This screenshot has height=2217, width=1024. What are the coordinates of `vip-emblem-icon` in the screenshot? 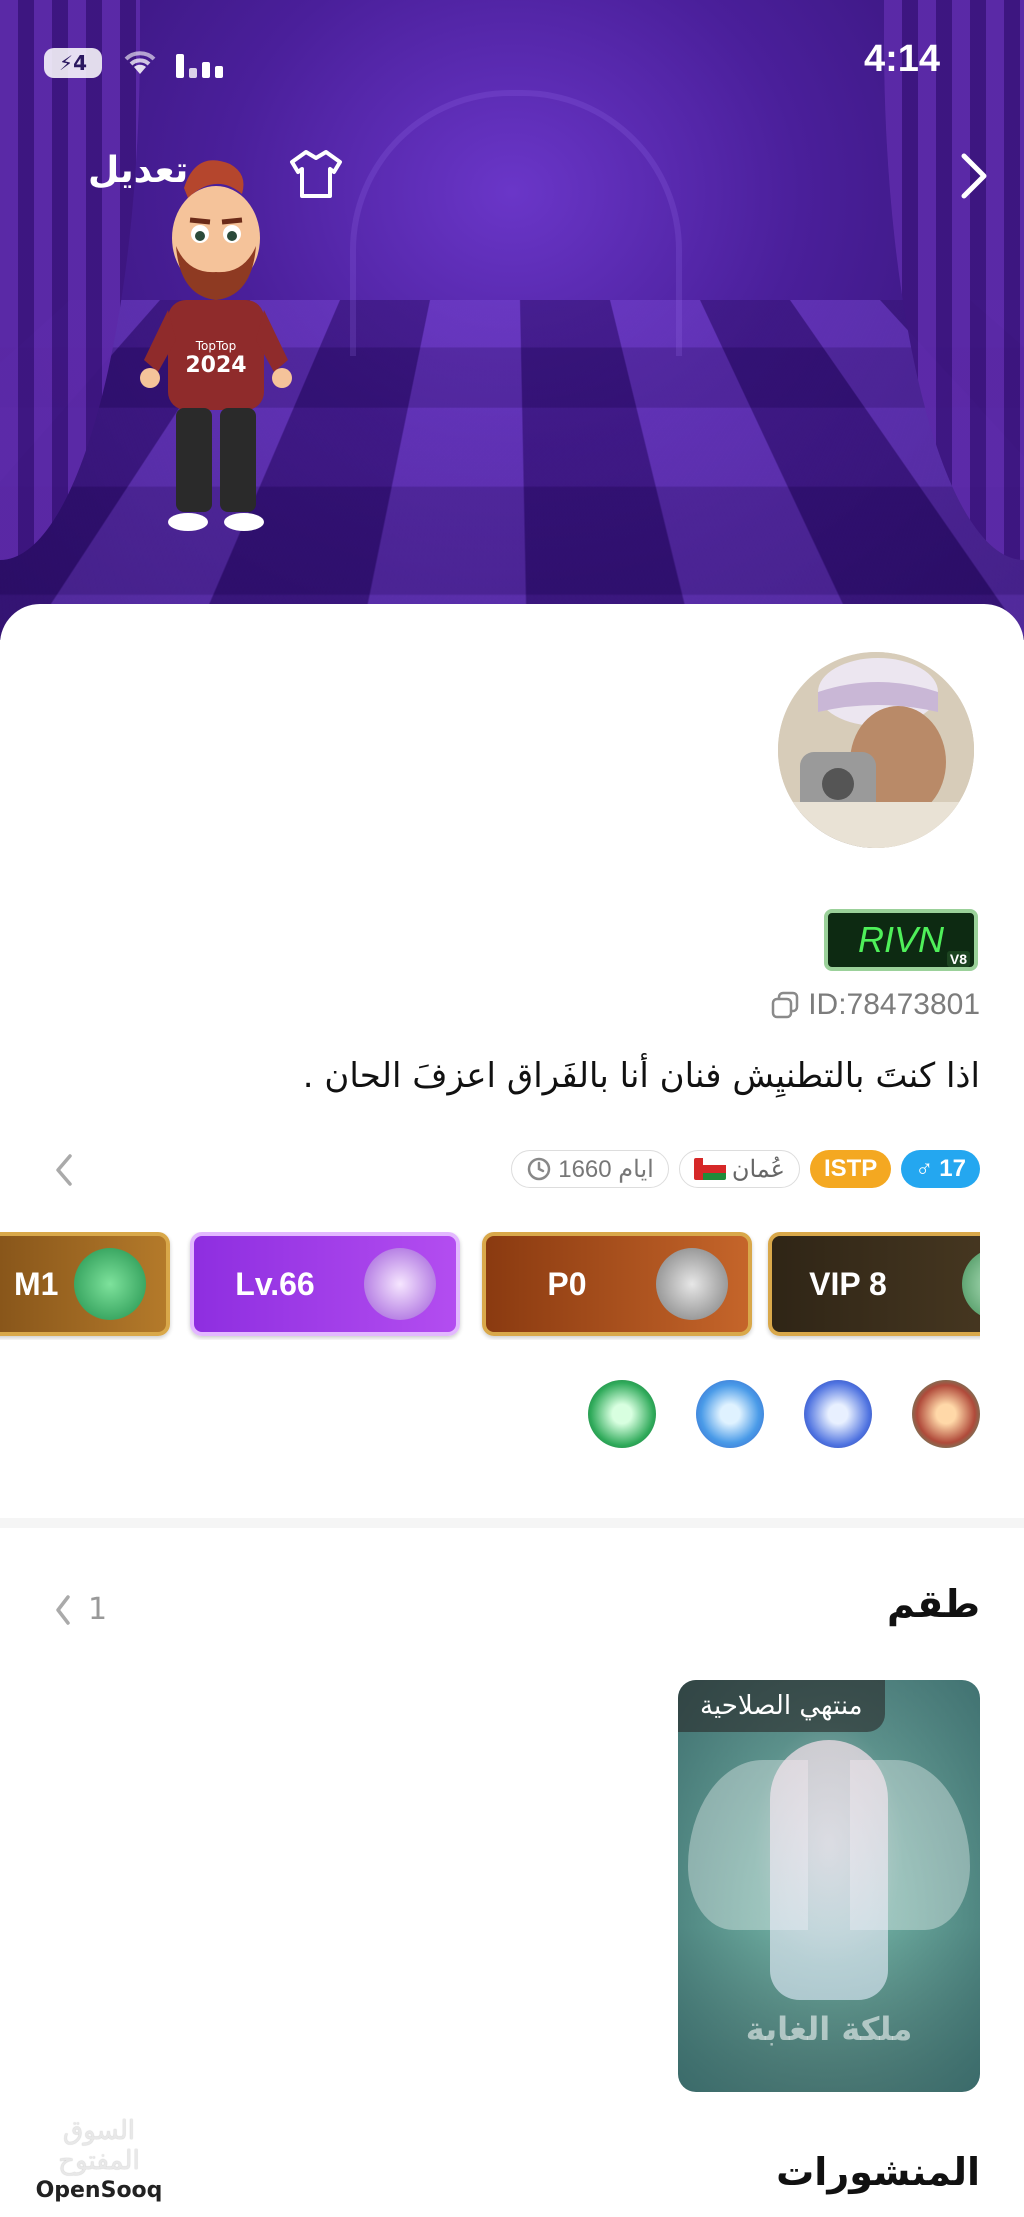 It's located at (971, 1284).